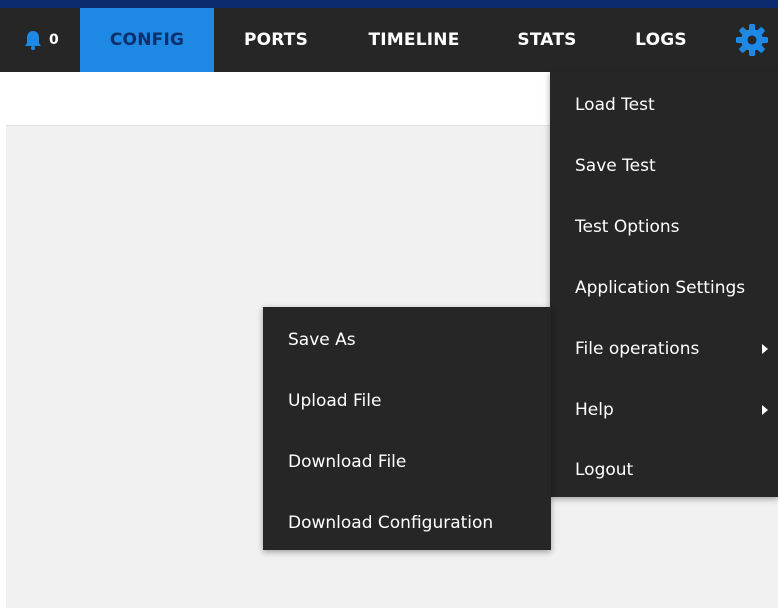 The height and width of the screenshot is (608, 778). I want to click on notifications-indicator: 0, so click(40, 40).